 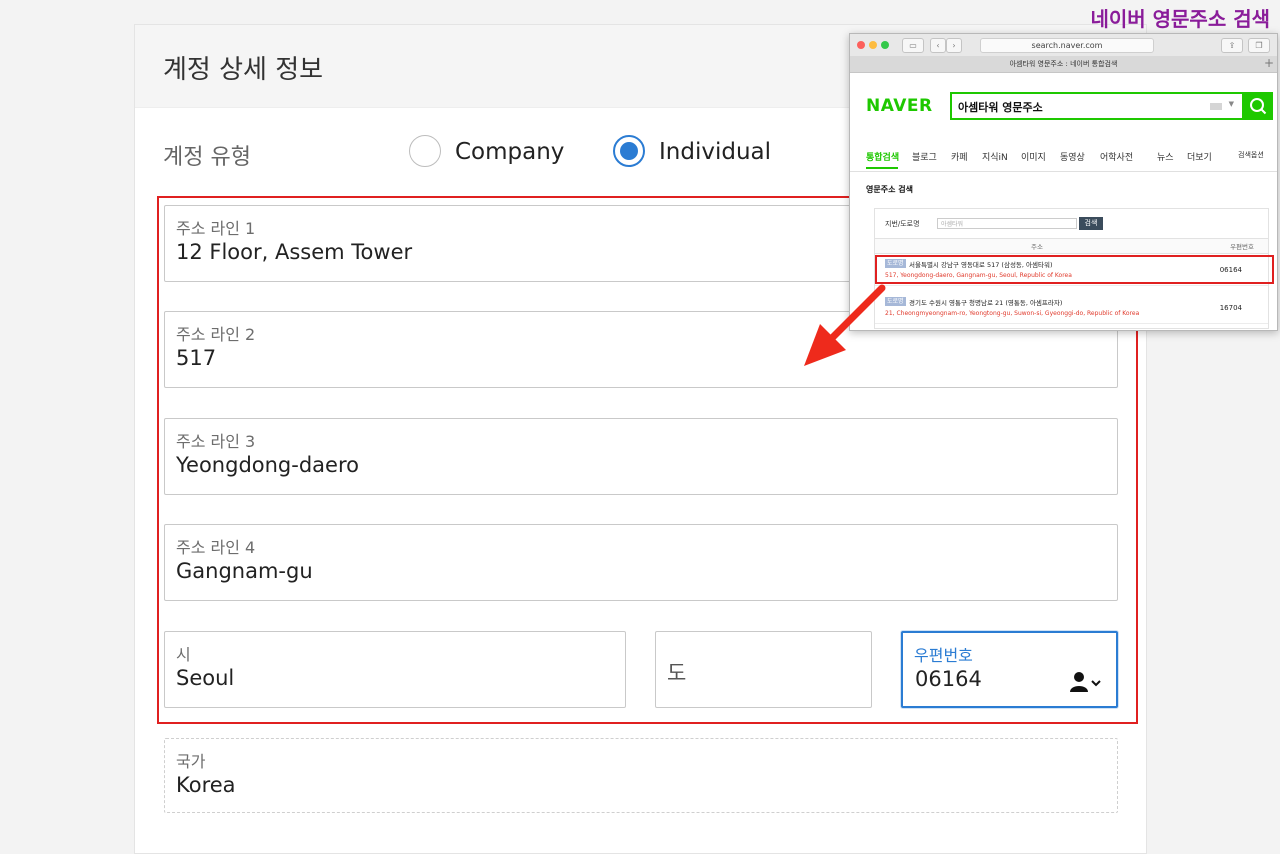 What do you see at coordinates (1230, 308) in the screenshot?
I see `address-zip: 16704` at bounding box center [1230, 308].